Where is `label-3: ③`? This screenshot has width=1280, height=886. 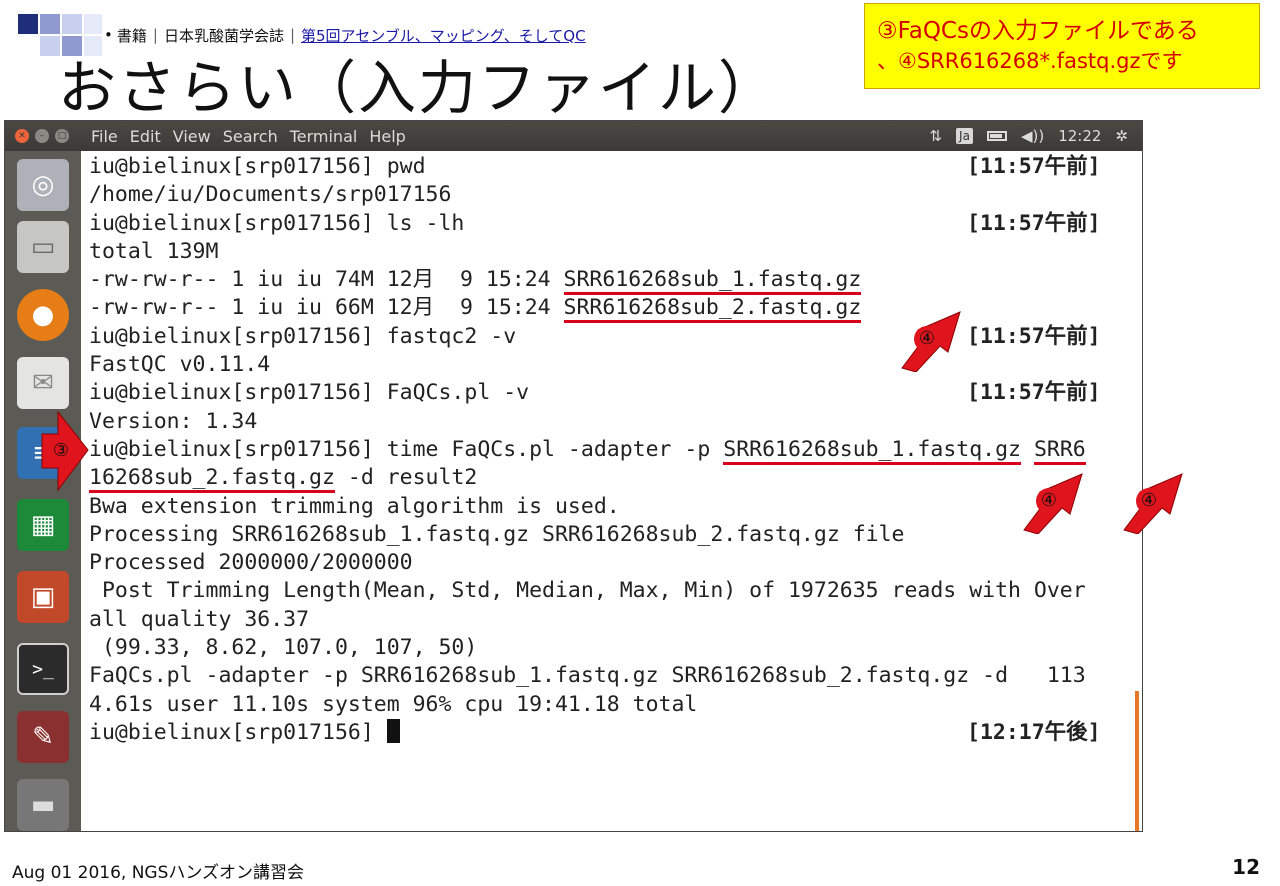 label-3: ③ is located at coordinates (61, 451).